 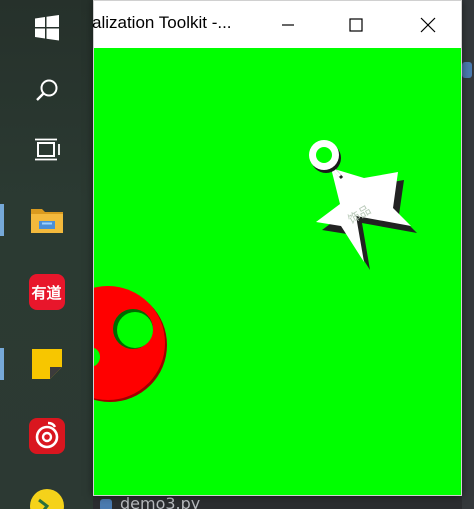 I want to click on editor-tab-label: demo3.py, so click(x=160, y=501).